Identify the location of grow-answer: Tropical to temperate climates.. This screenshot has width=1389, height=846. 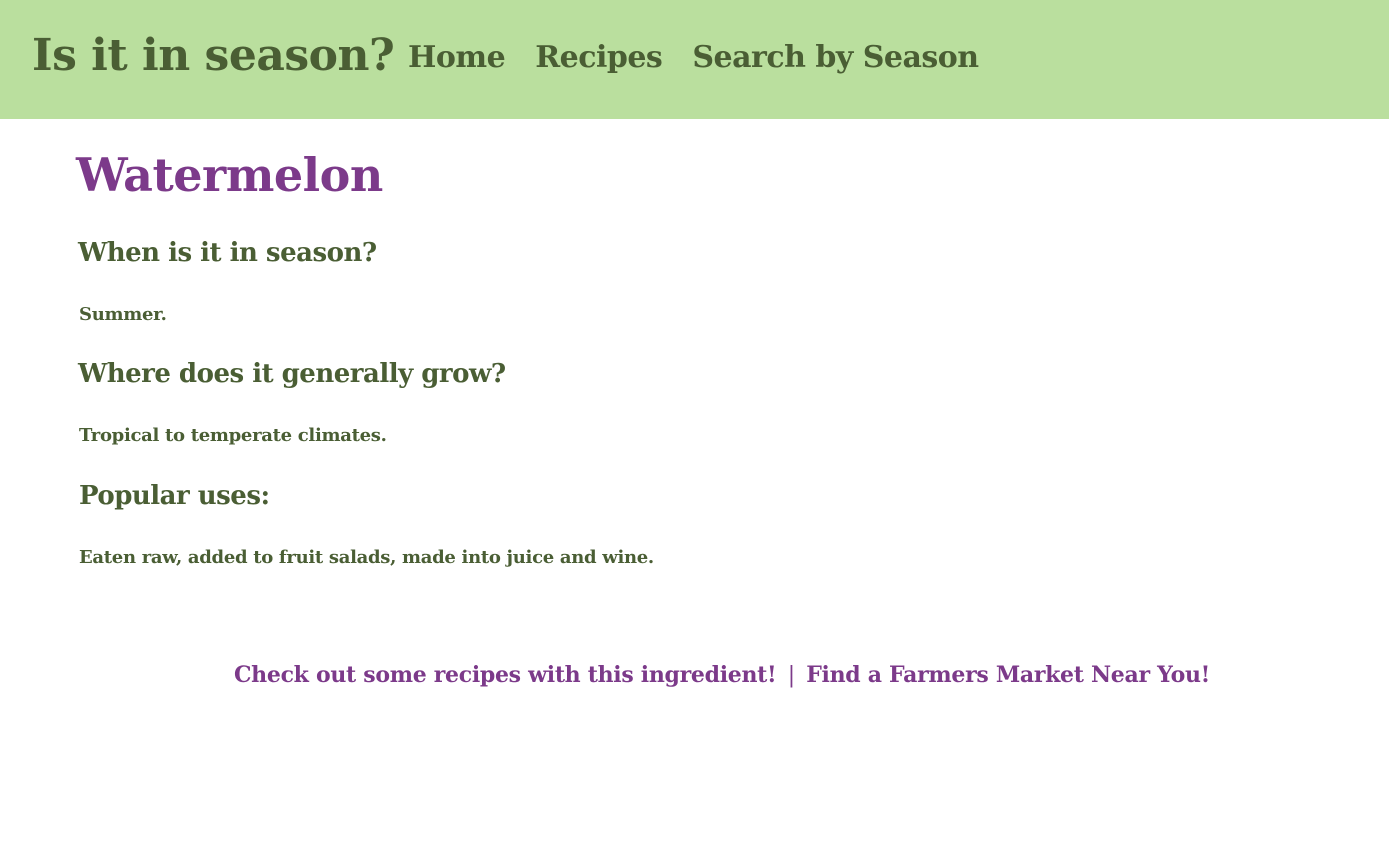
(233, 435).